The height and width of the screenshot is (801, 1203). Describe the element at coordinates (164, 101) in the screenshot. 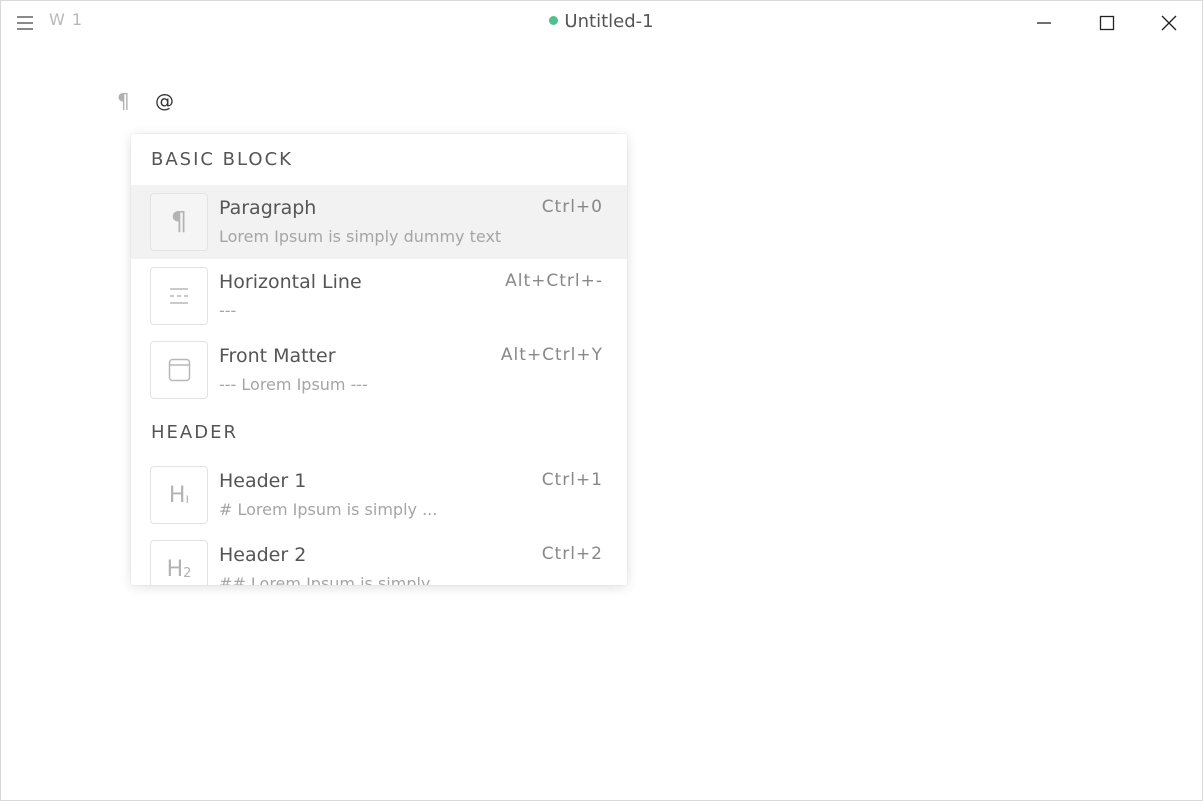

I see `typed-text: @` at that location.